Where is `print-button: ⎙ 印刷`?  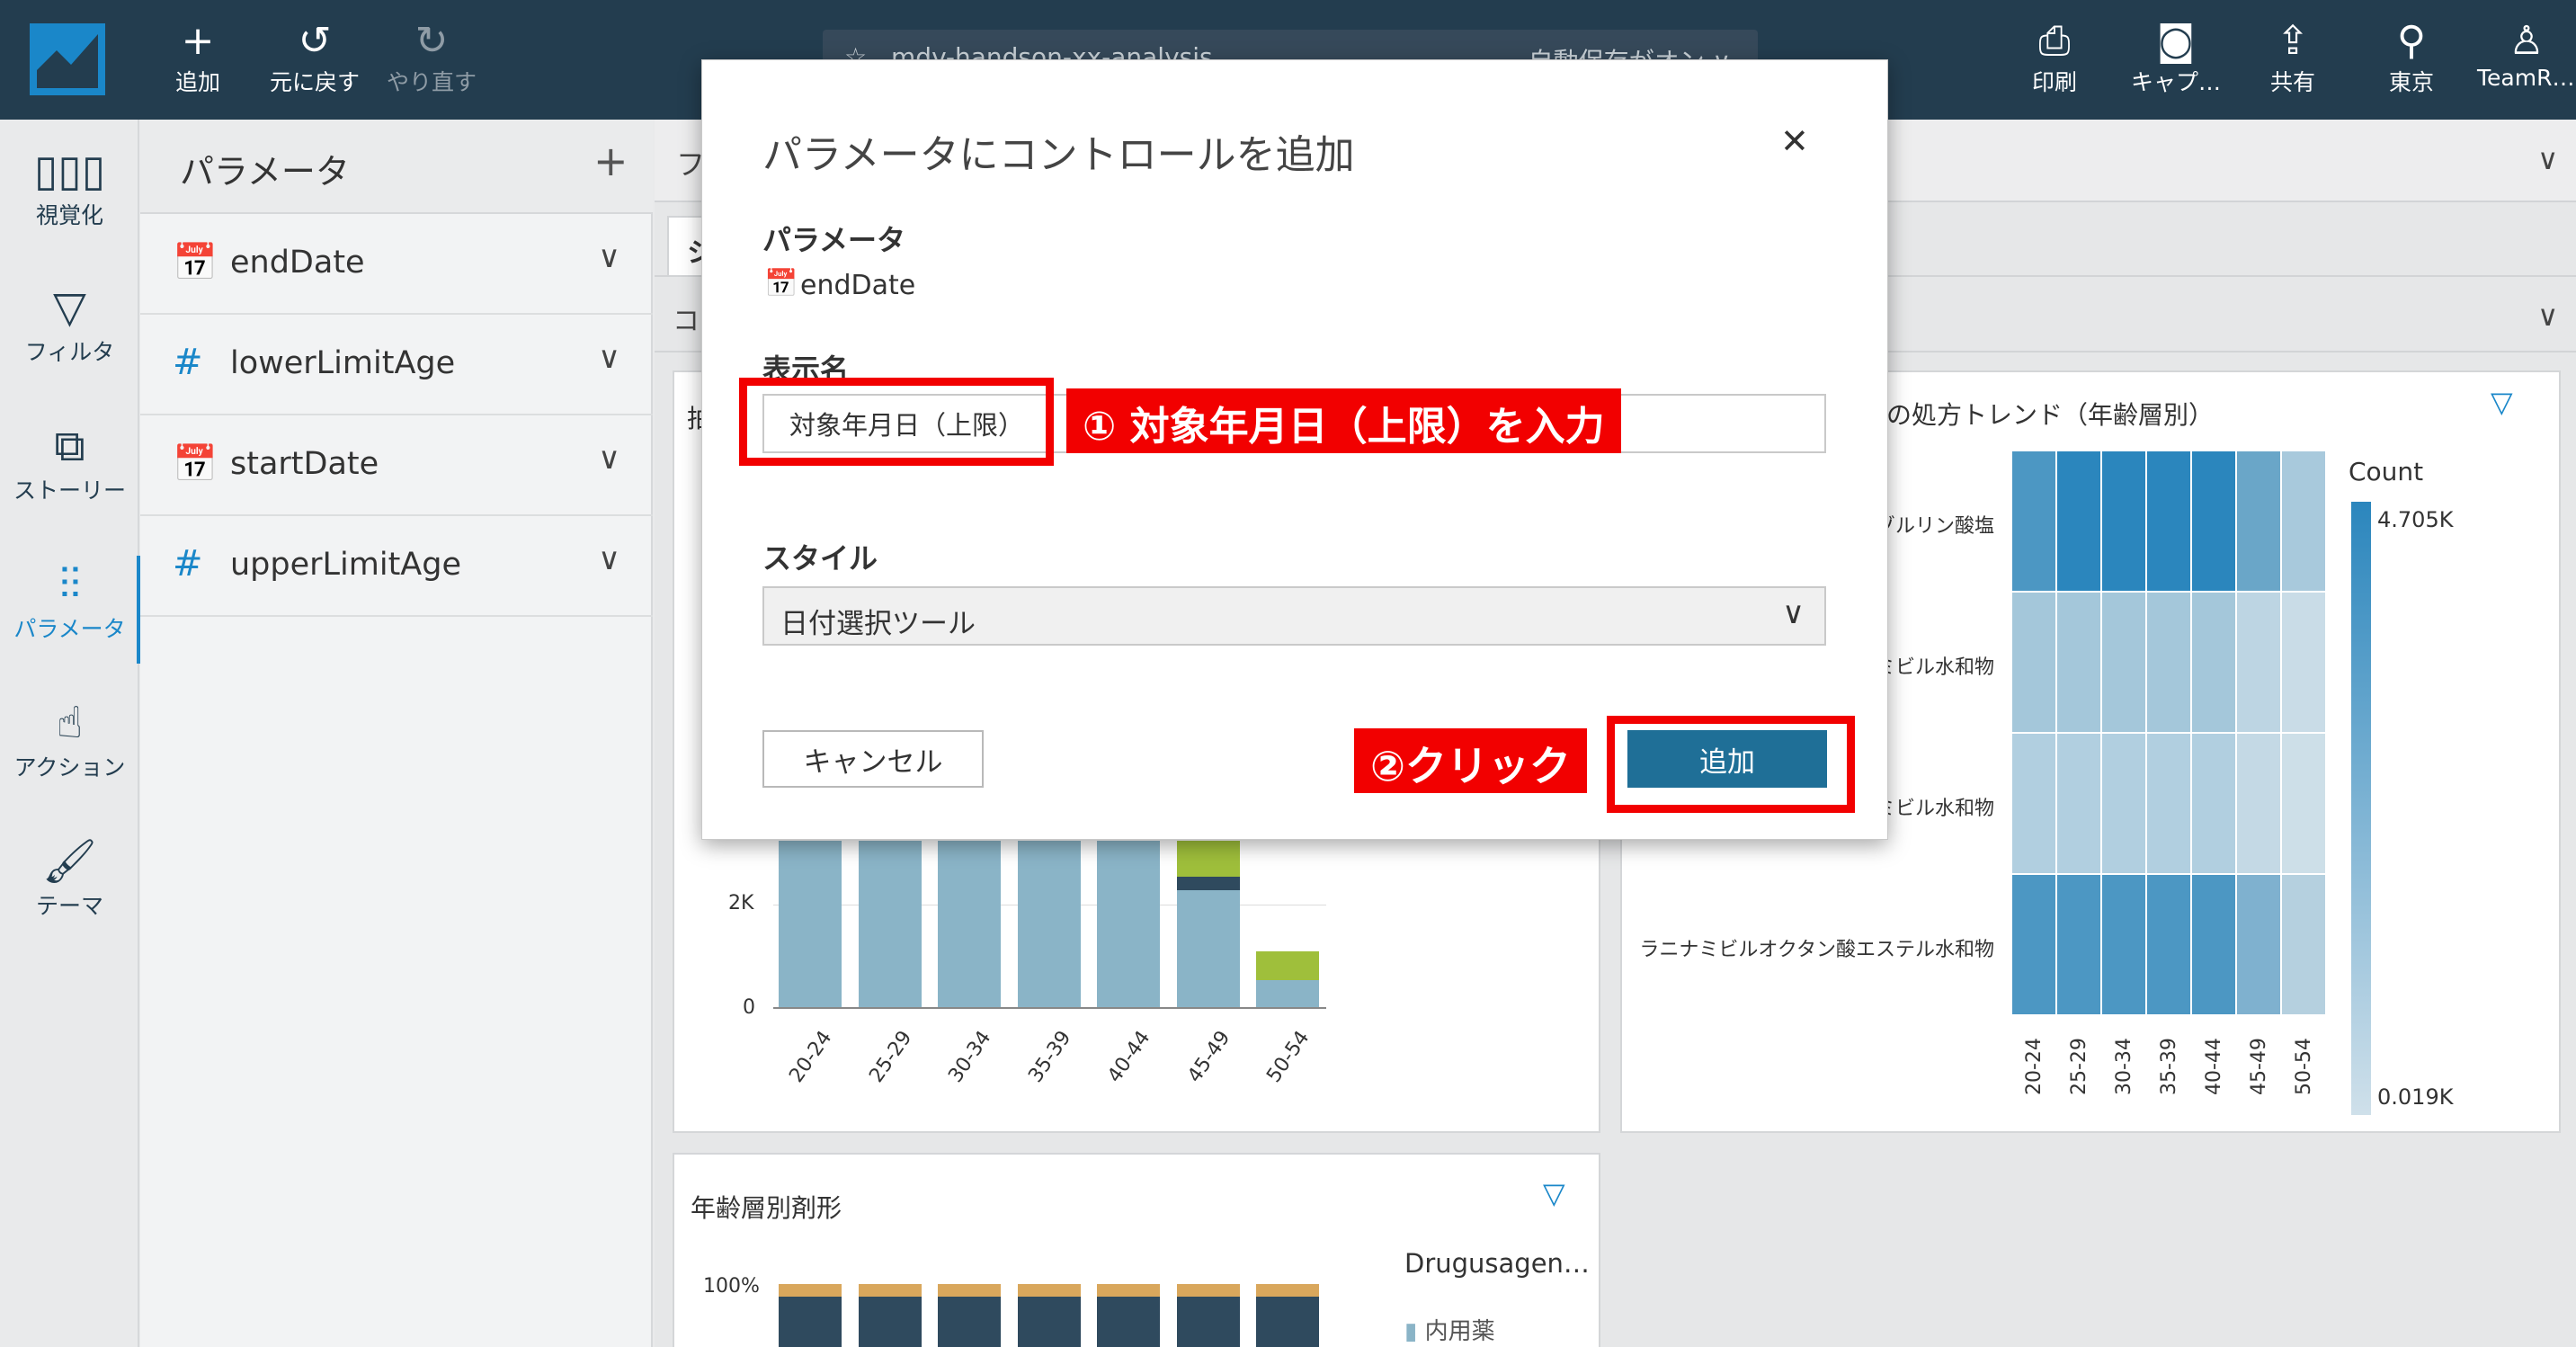
print-button: ⎙ 印刷 is located at coordinates (2055, 57).